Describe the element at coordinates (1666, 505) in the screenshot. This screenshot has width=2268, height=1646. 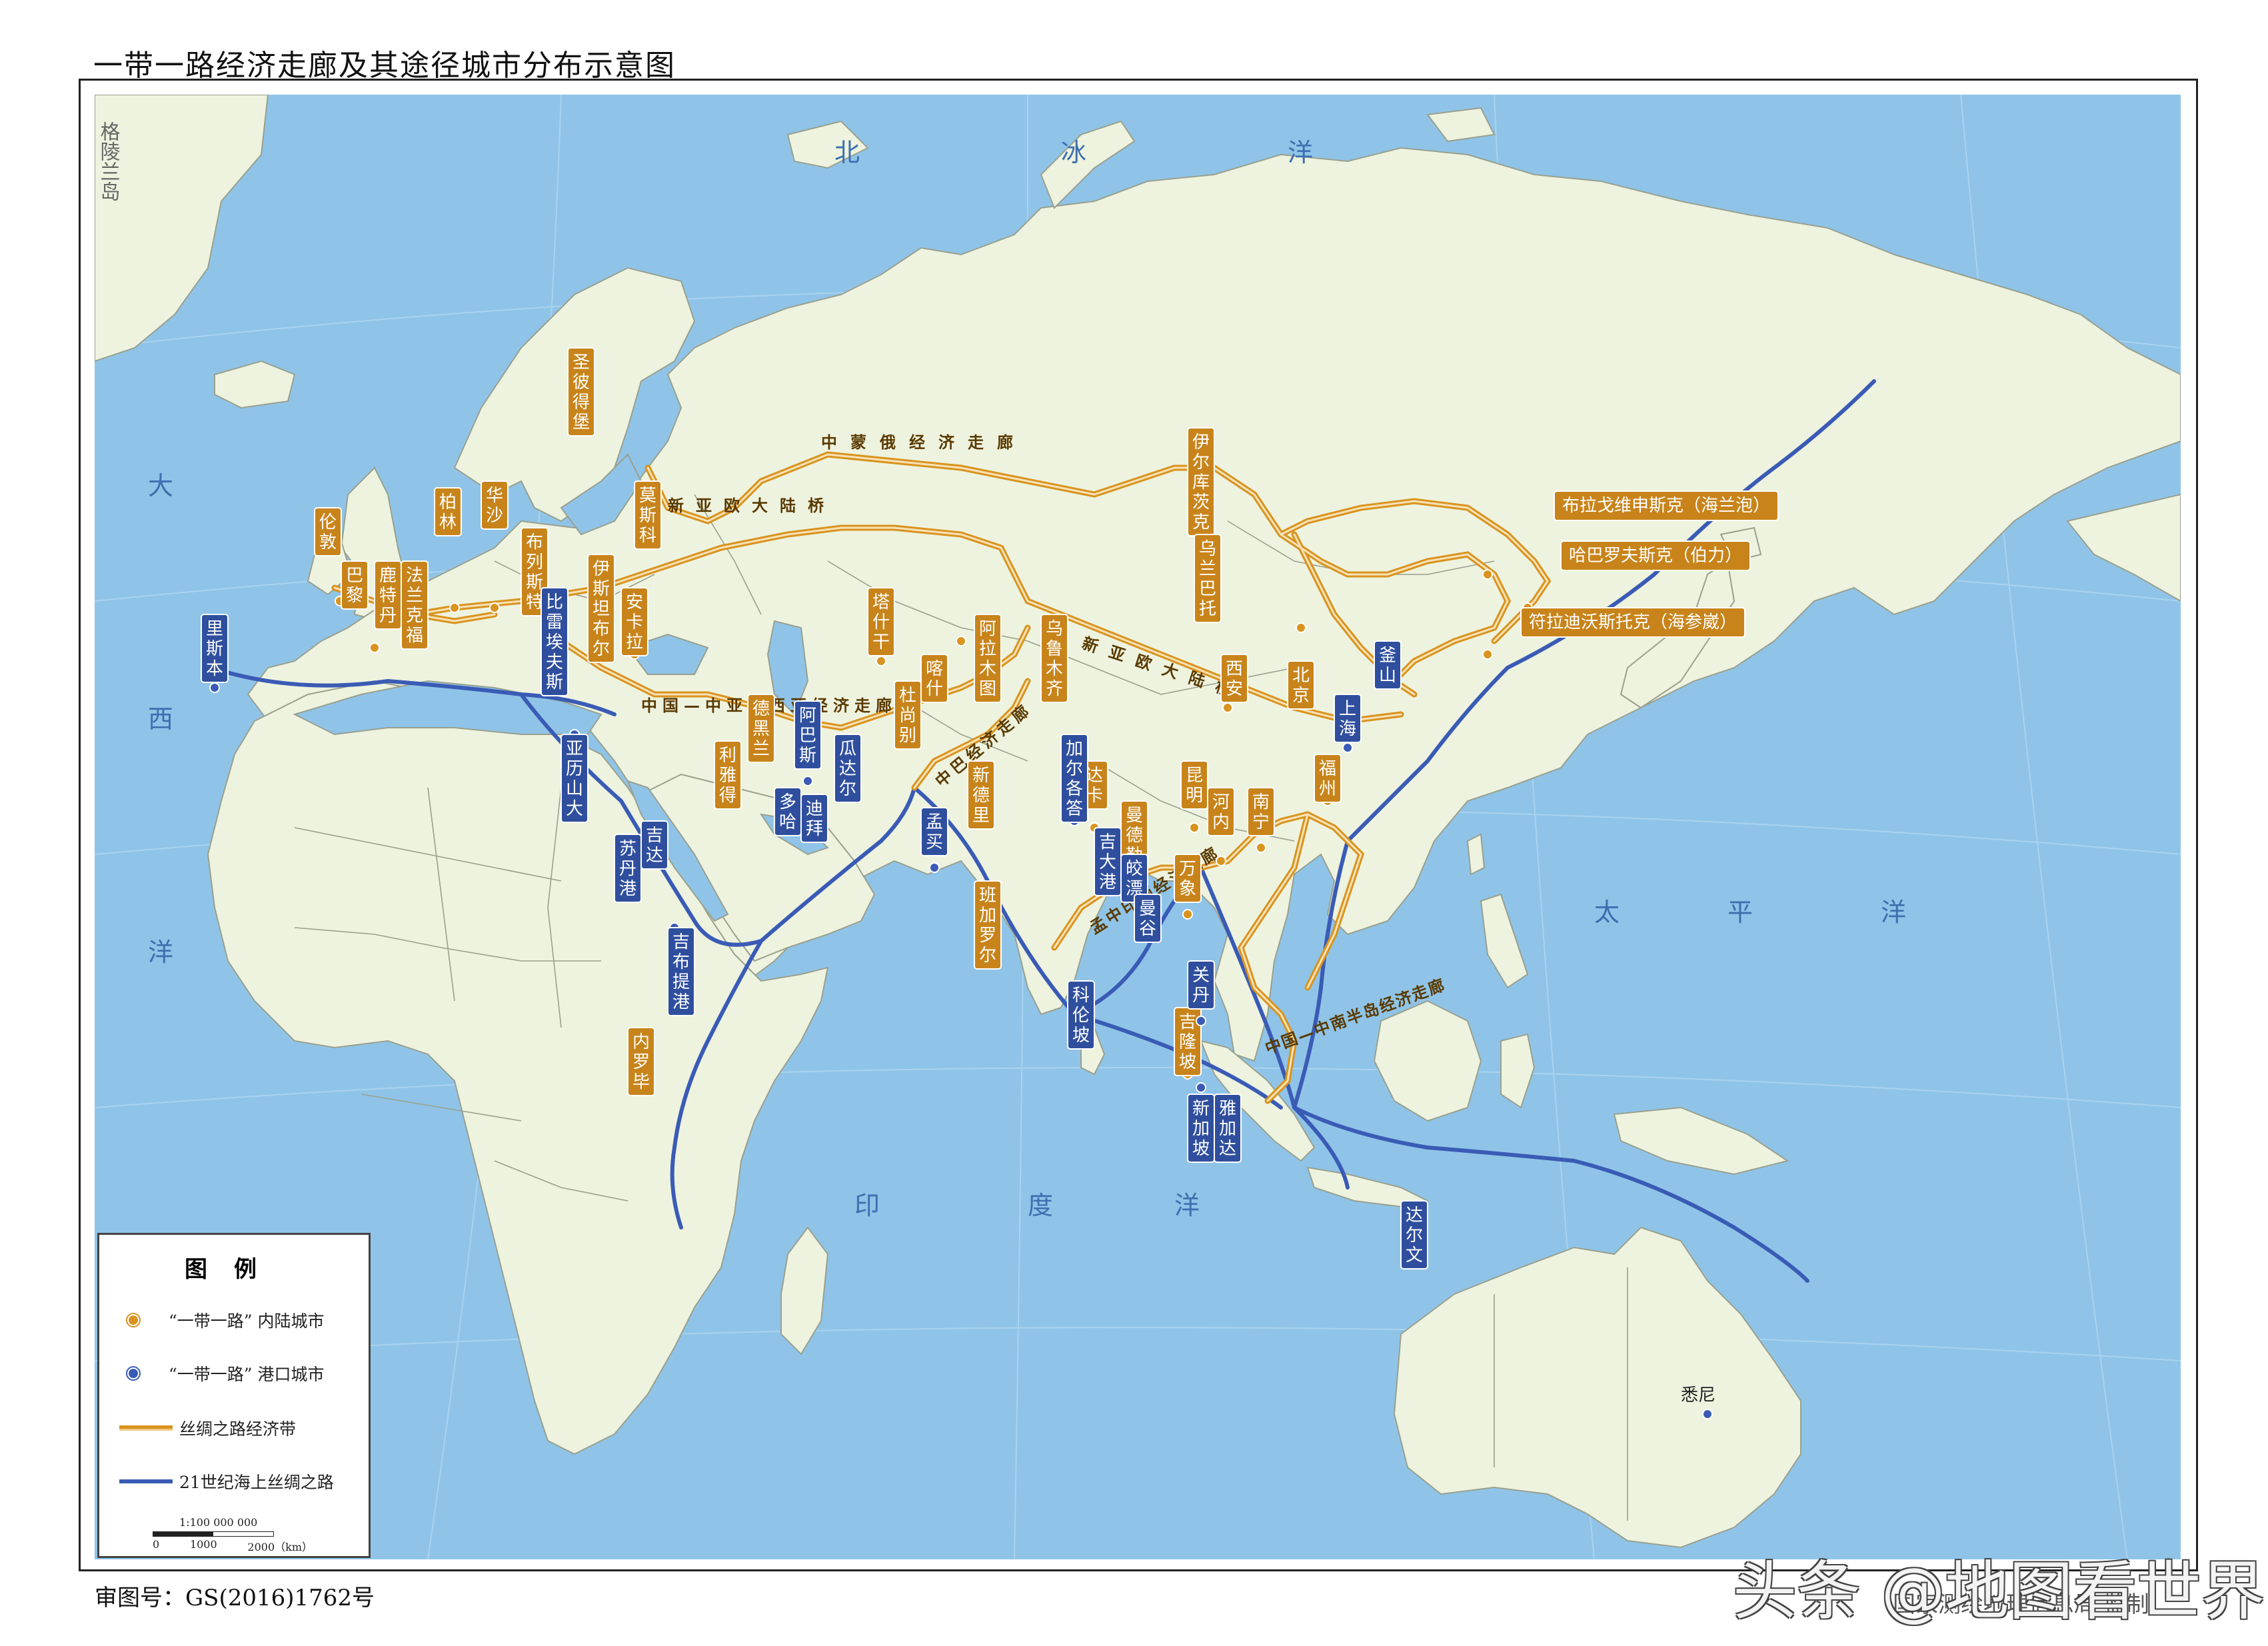
I see `ulanude-label: 布拉戈维申斯克（海兰泡）` at that location.